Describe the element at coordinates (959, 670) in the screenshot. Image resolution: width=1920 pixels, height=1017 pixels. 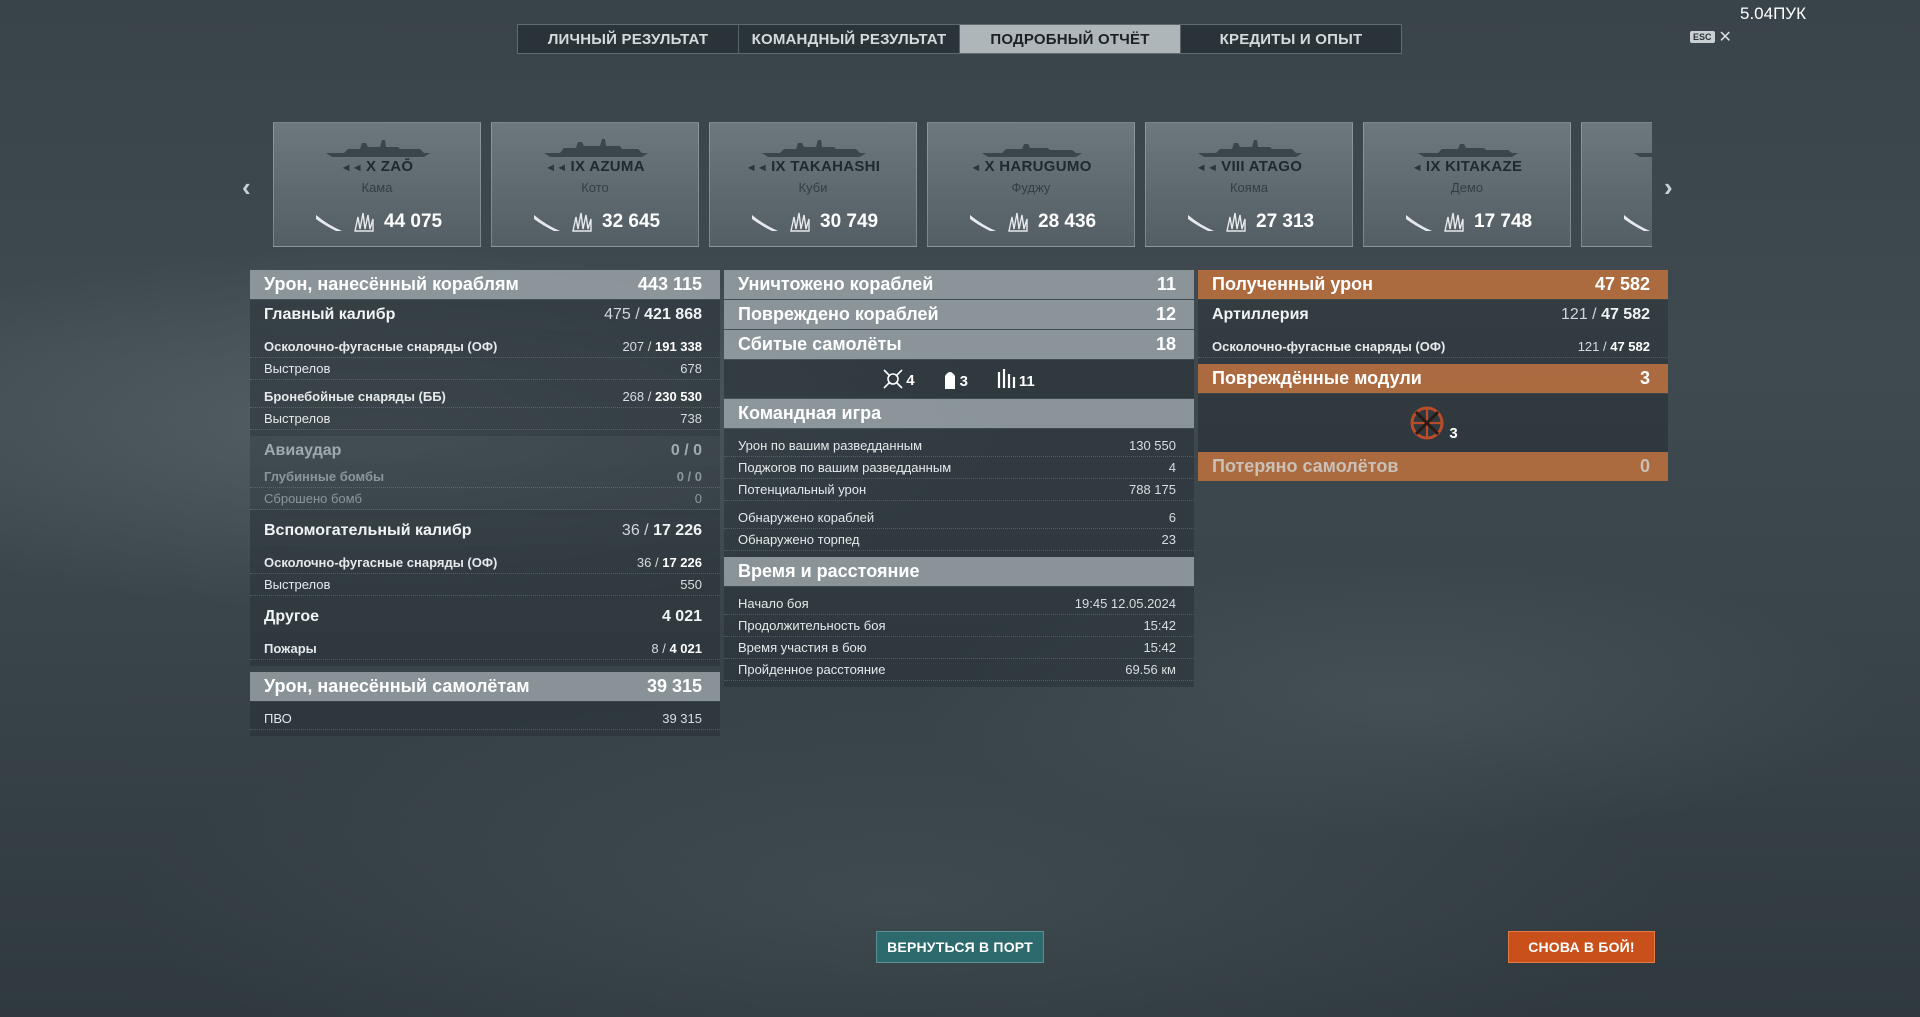
I see `time-row: Пройденное расстояние 69.56 км` at that location.